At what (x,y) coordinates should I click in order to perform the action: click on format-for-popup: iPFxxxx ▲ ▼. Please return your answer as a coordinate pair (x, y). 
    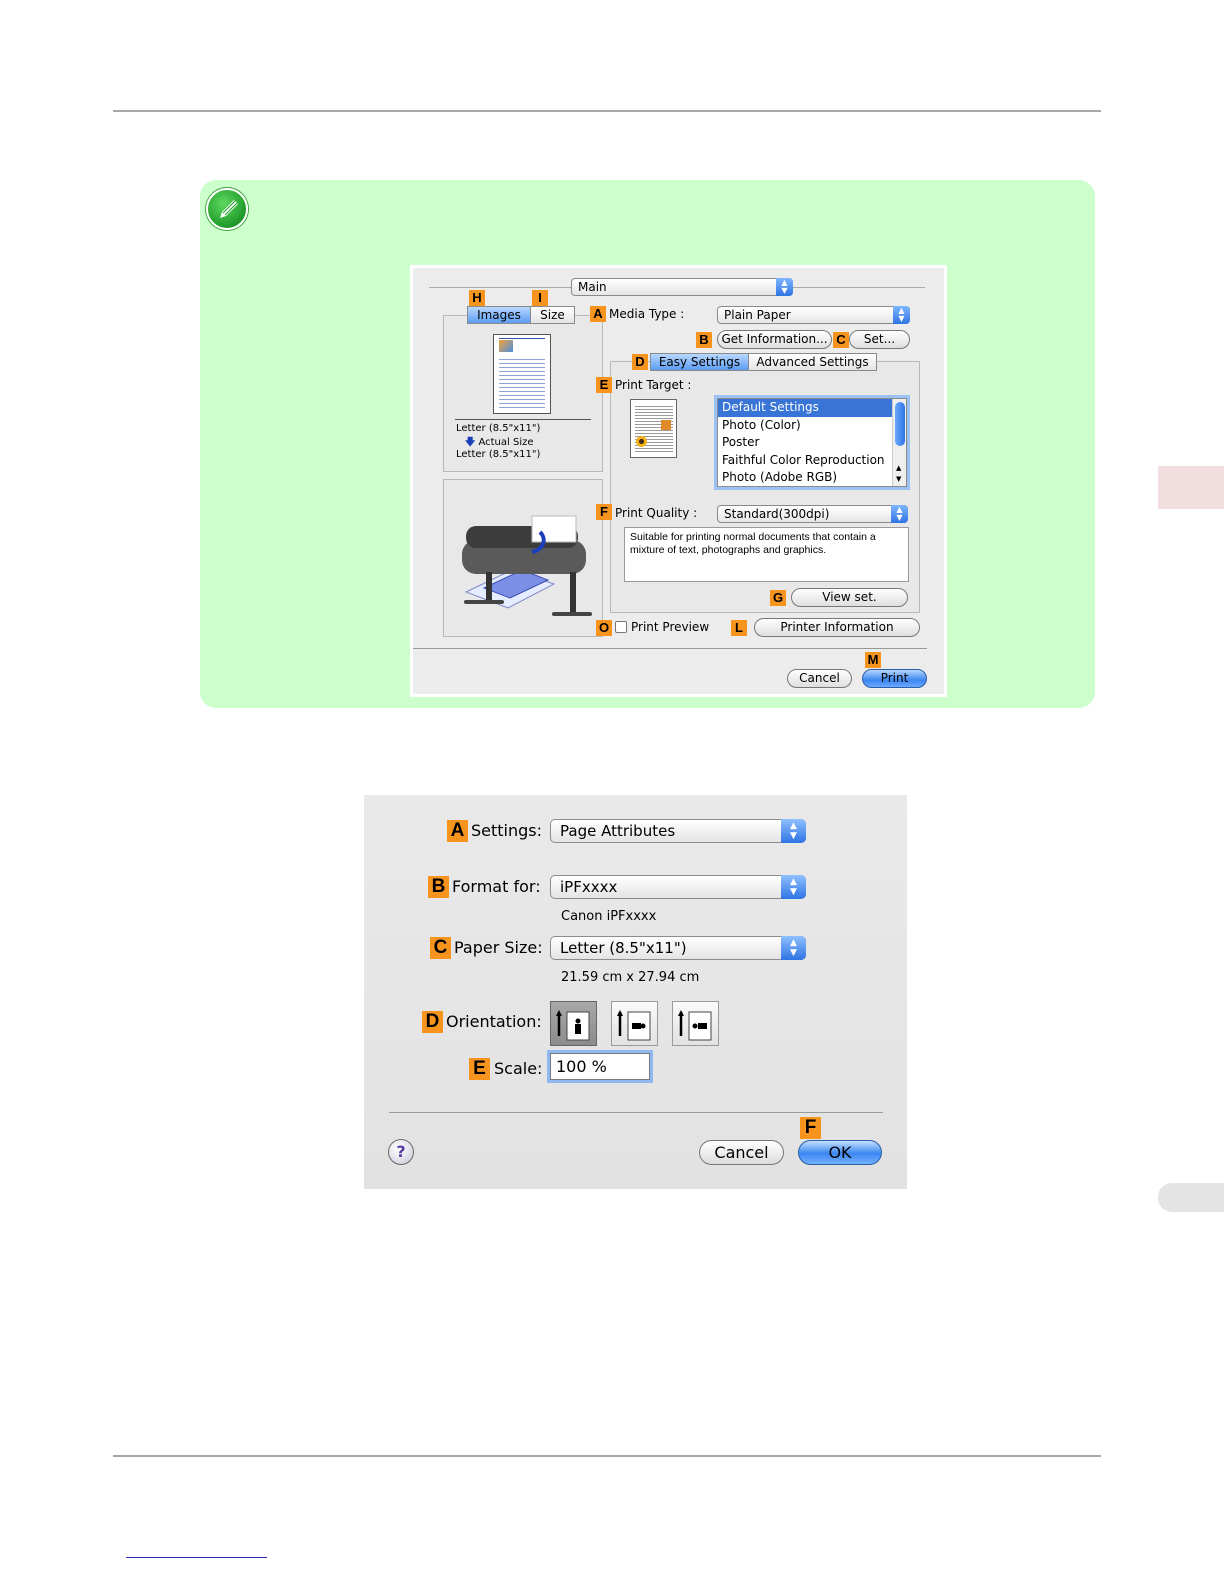
    Looking at the image, I should click on (678, 887).